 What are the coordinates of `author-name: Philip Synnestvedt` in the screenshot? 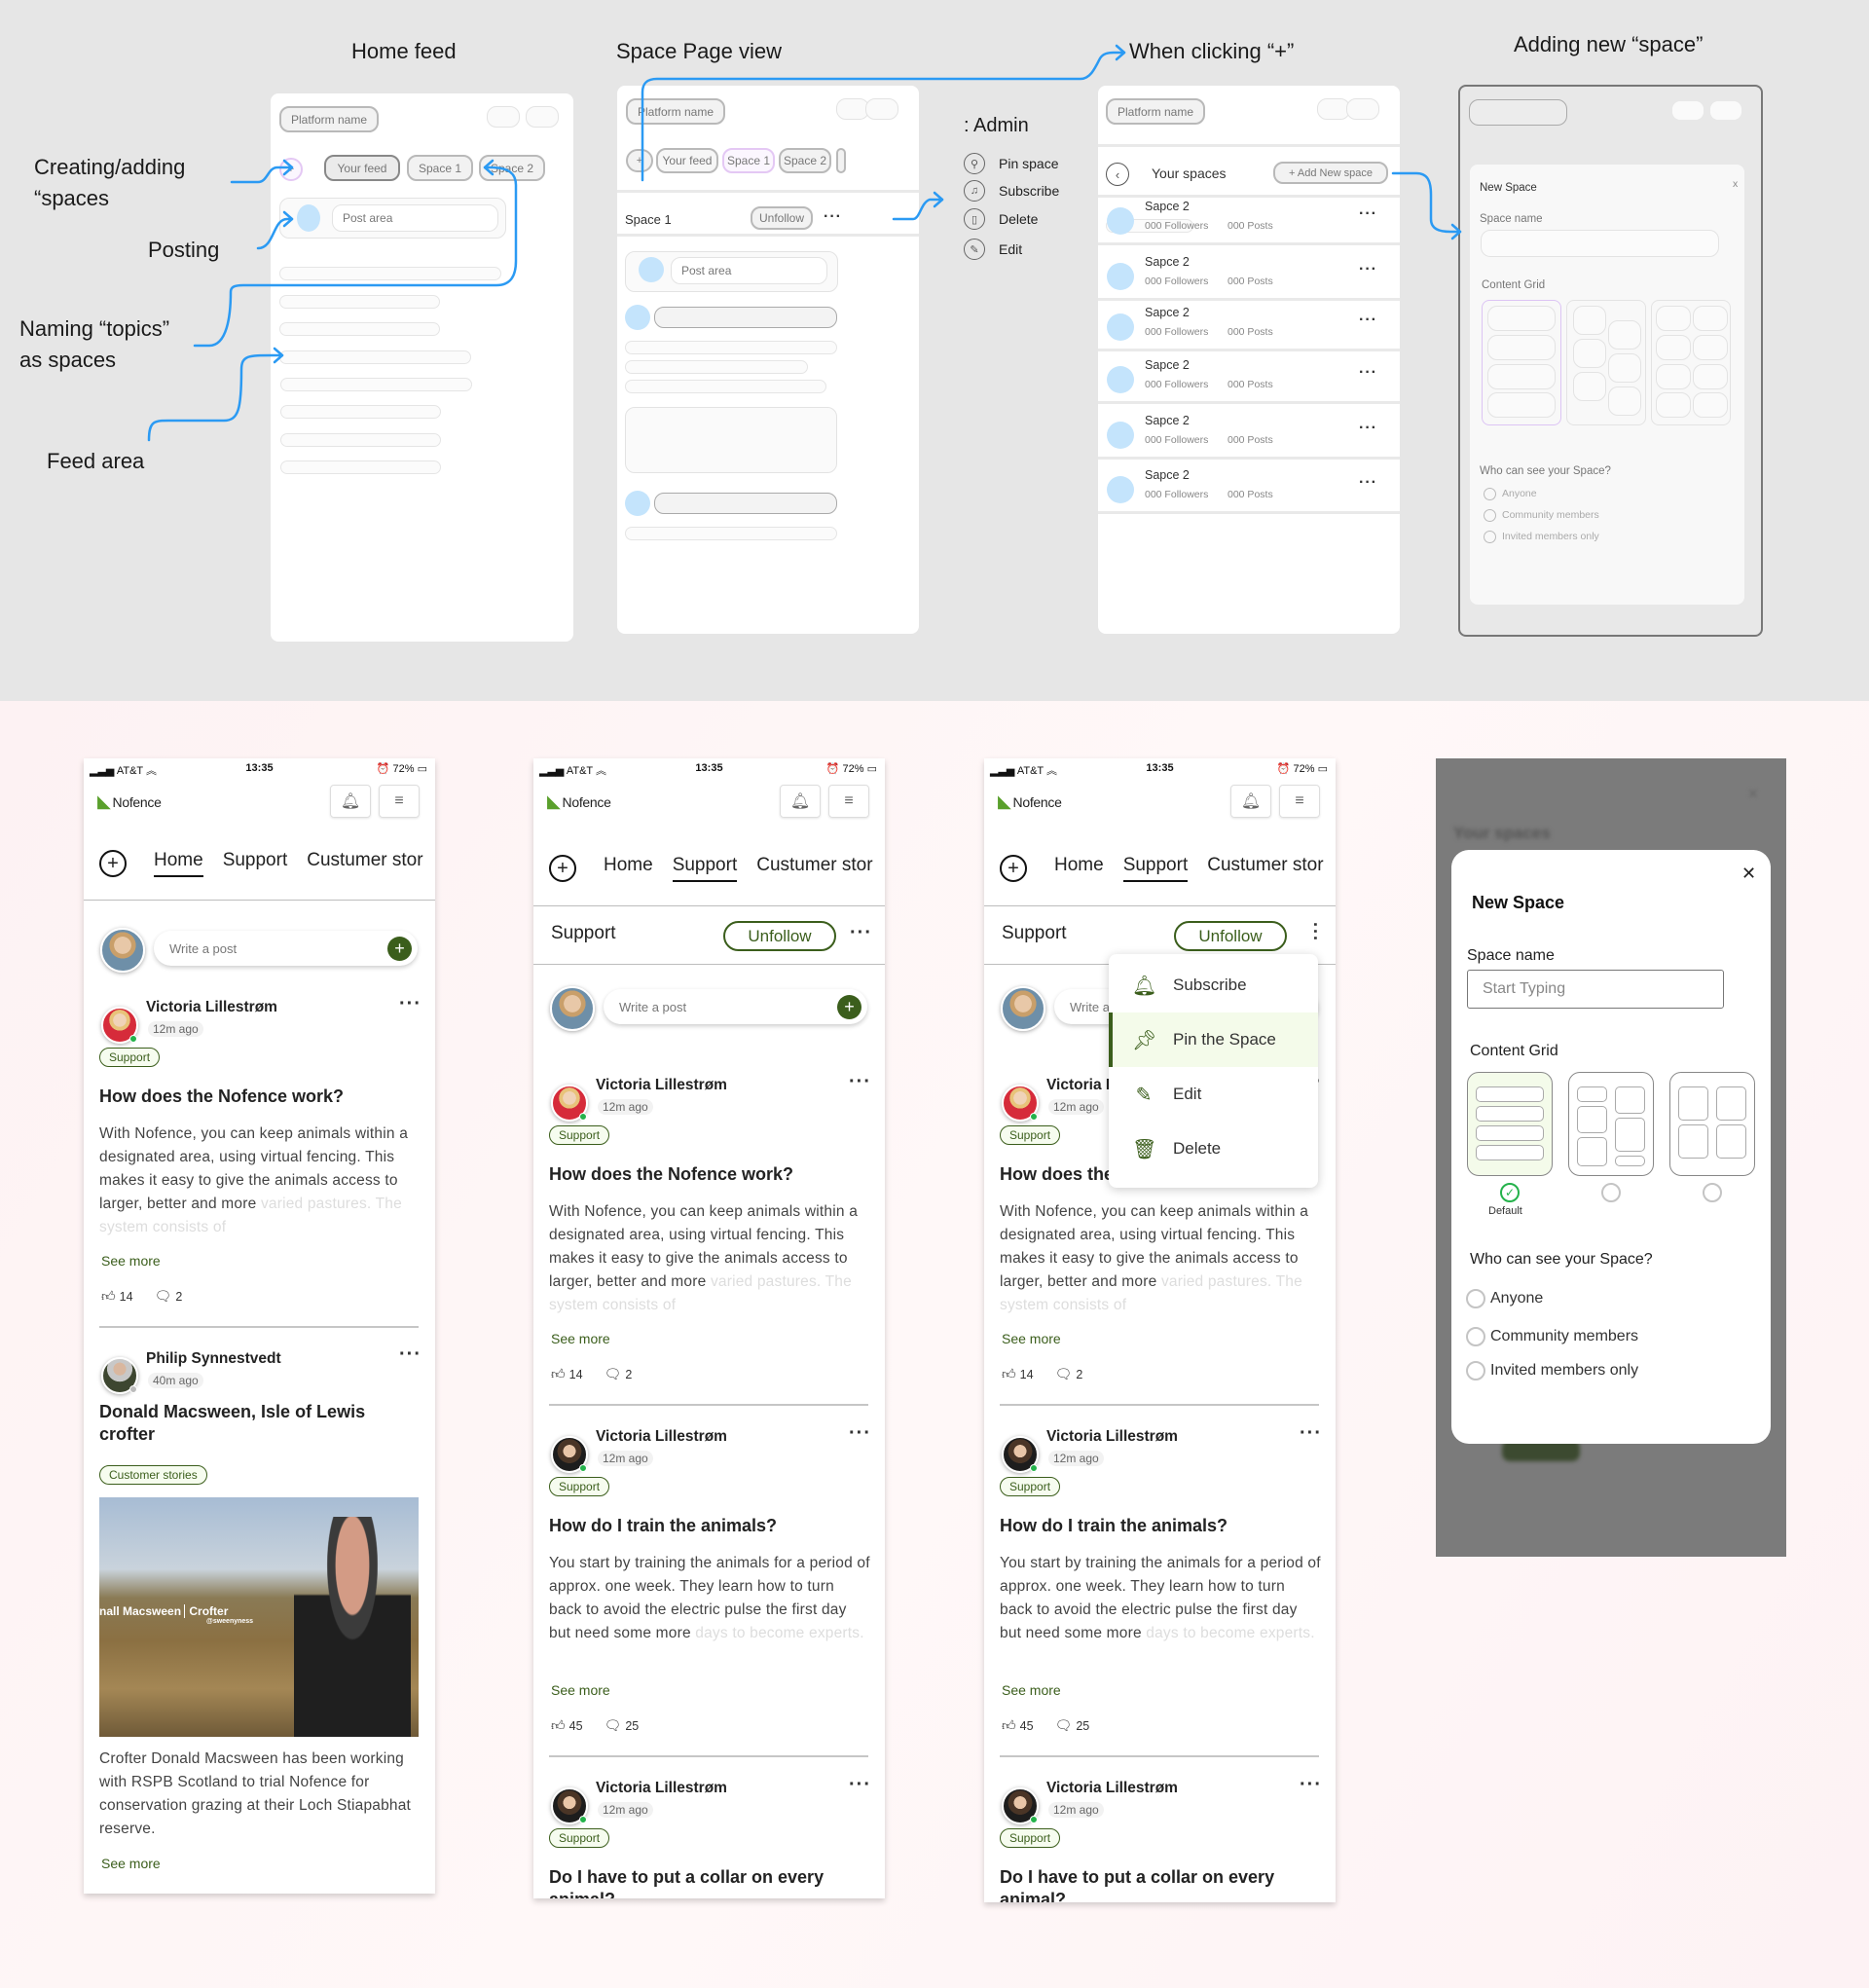 It's located at (213, 1359).